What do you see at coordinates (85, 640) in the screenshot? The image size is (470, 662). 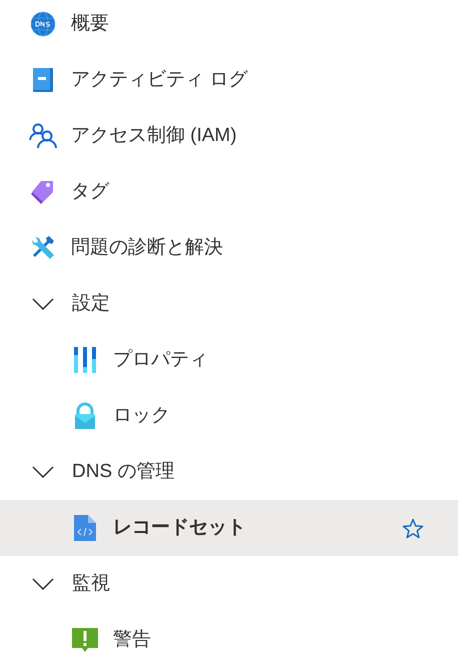 I see `alert-icon` at bounding box center [85, 640].